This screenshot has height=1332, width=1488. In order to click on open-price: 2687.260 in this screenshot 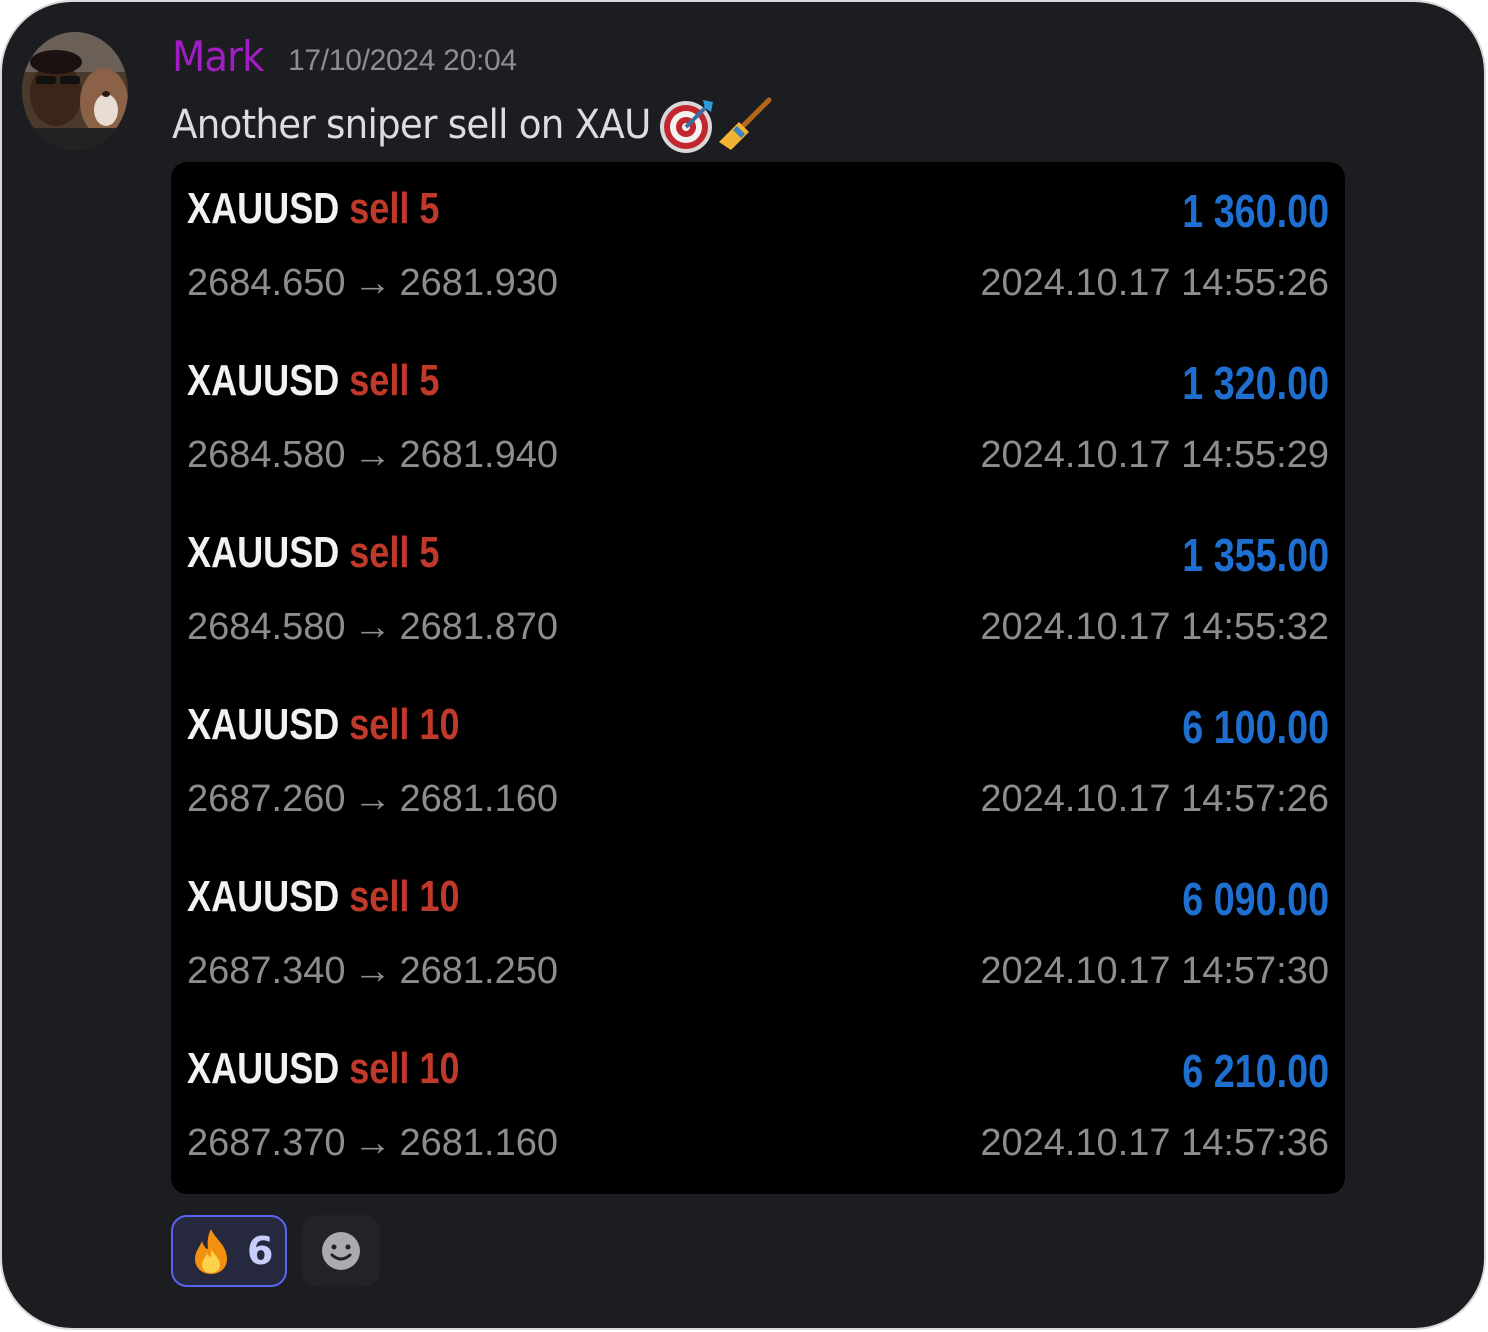, I will do `click(266, 799)`.